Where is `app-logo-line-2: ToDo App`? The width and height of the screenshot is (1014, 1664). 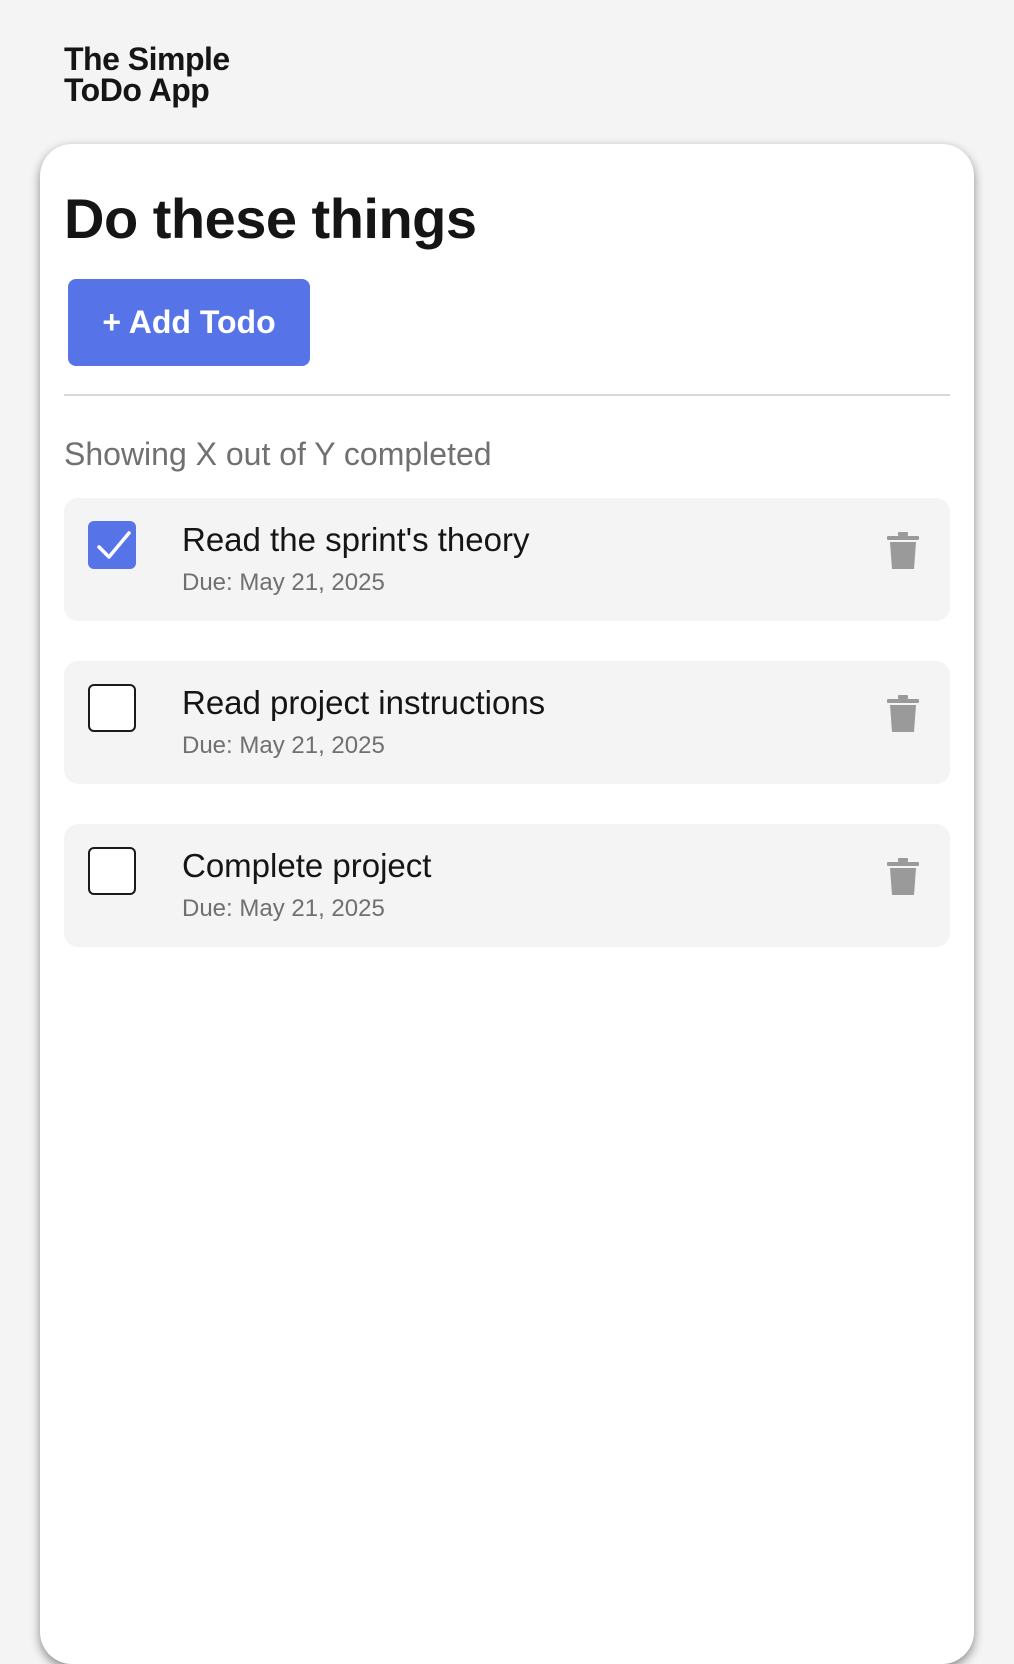
app-logo-line-2: ToDo App is located at coordinates (137, 90).